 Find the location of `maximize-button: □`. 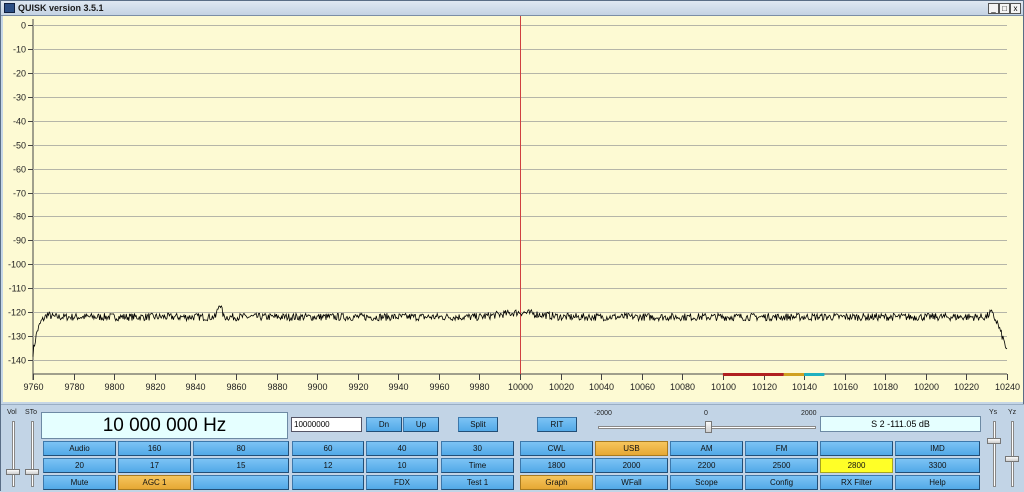

maximize-button: □ is located at coordinates (1004, 8).